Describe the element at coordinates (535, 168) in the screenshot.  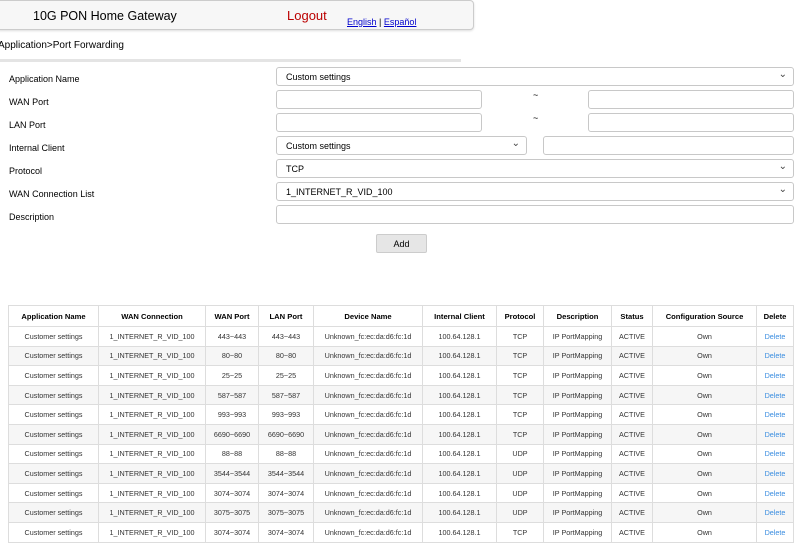
I see `protocol-select: TCP` at that location.